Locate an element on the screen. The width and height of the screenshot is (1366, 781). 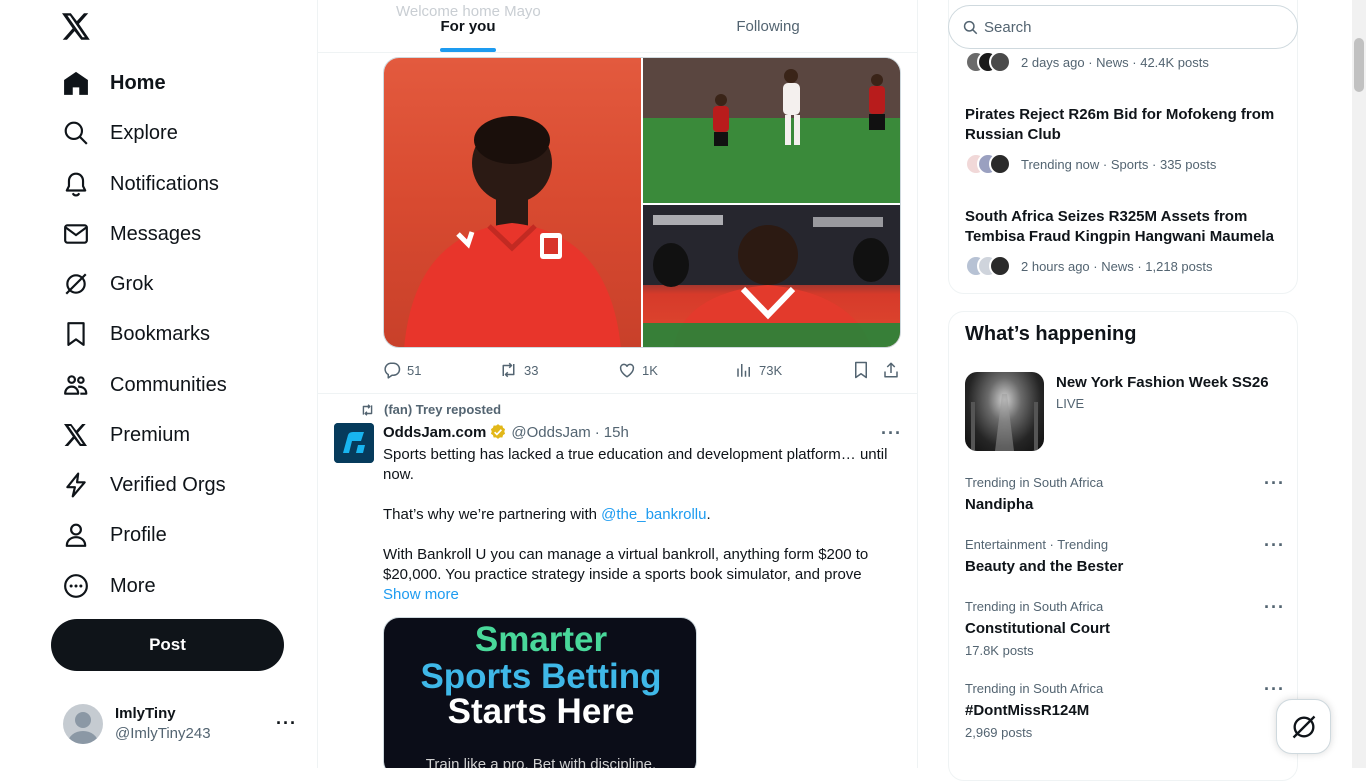
trend-item: Trending in South Africa Nandipha ··· is located at coordinates (1125, 494).